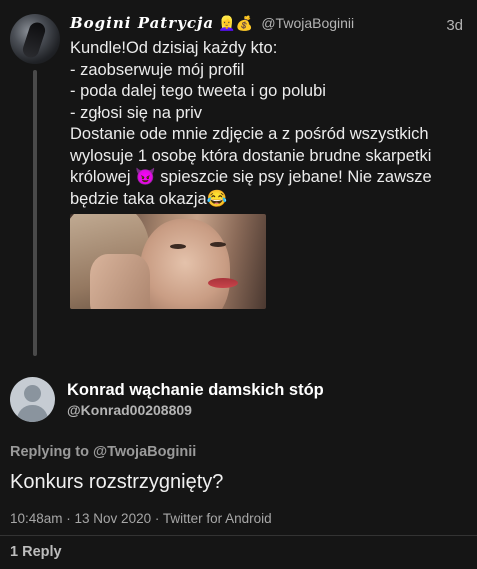  I want to click on tweet-text-line: będzie taka okazja😂, so click(149, 198).